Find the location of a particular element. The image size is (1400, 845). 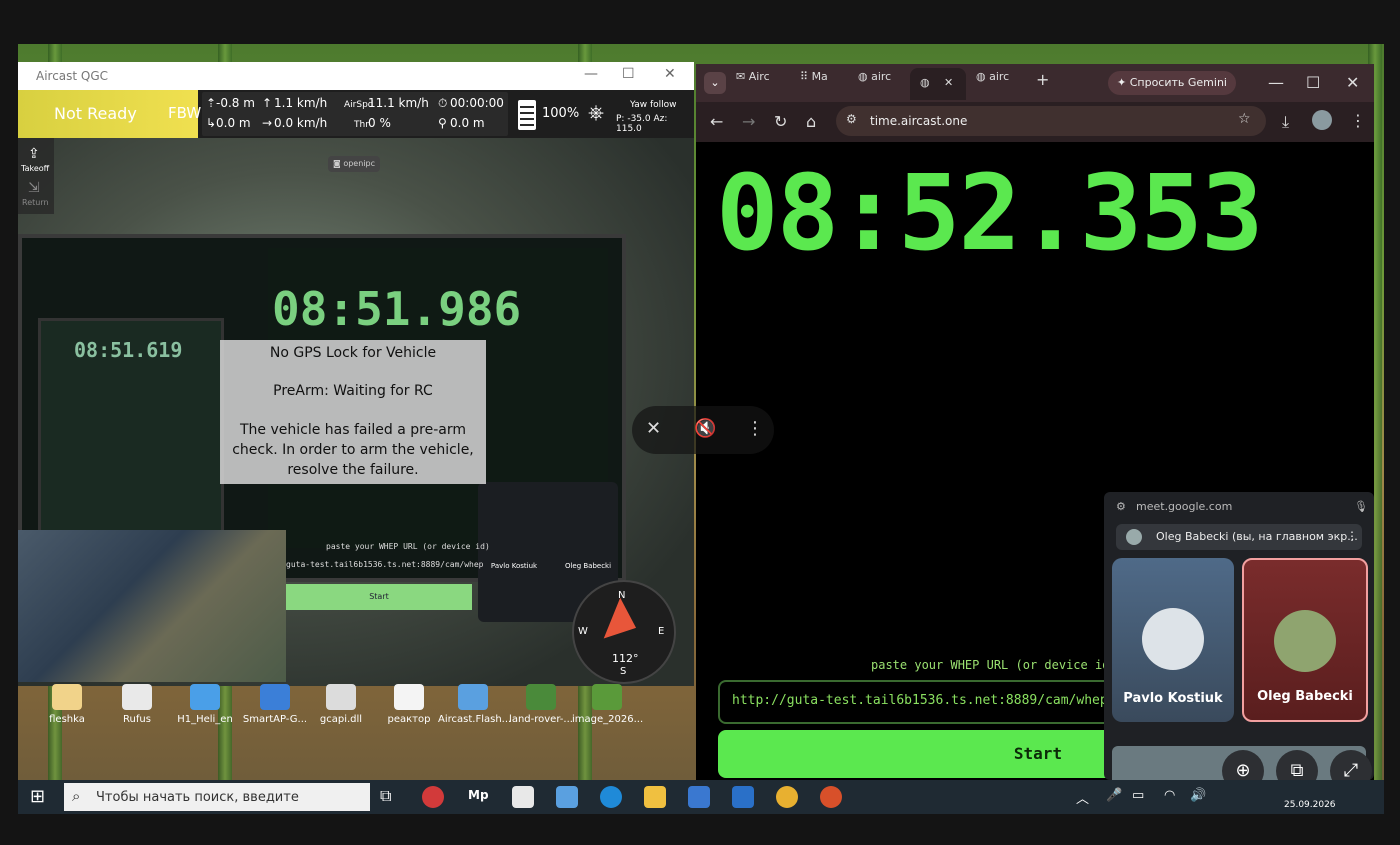

filmed-start-button: Start is located at coordinates (379, 597).